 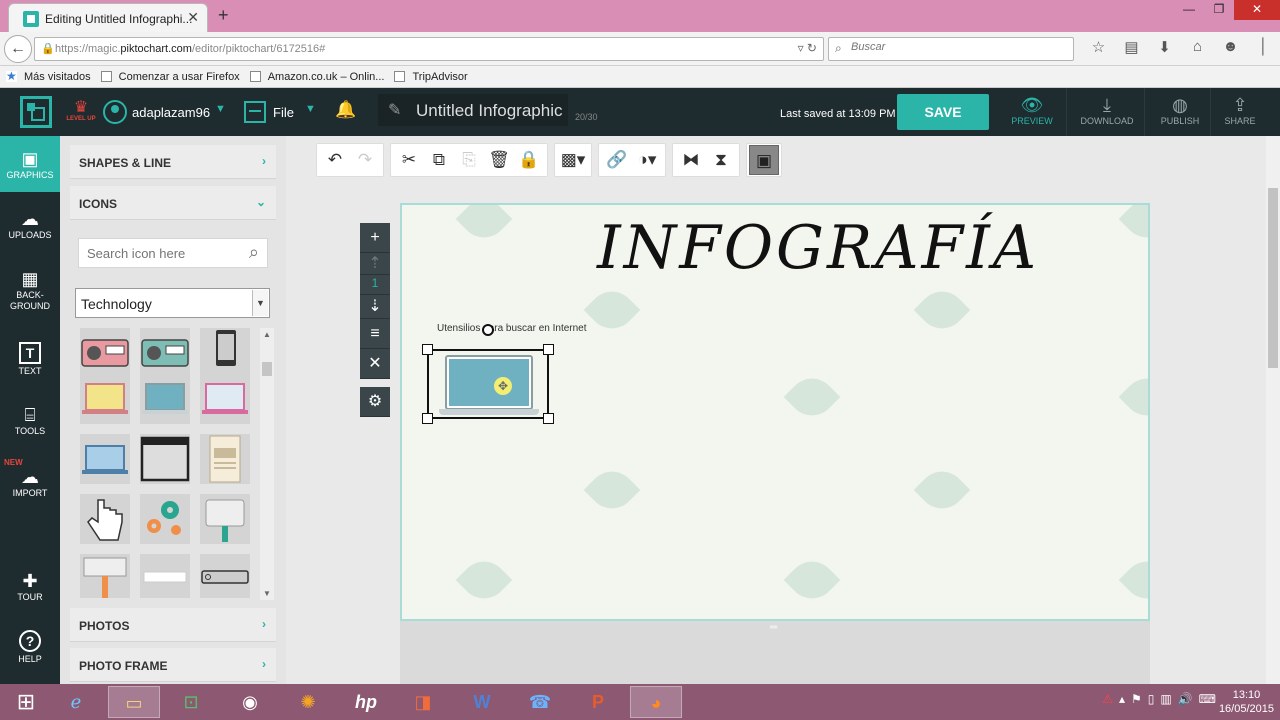 What do you see at coordinates (1032, 110) in the screenshot?
I see `preview-button: 👁 PREVIEW` at bounding box center [1032, 110].